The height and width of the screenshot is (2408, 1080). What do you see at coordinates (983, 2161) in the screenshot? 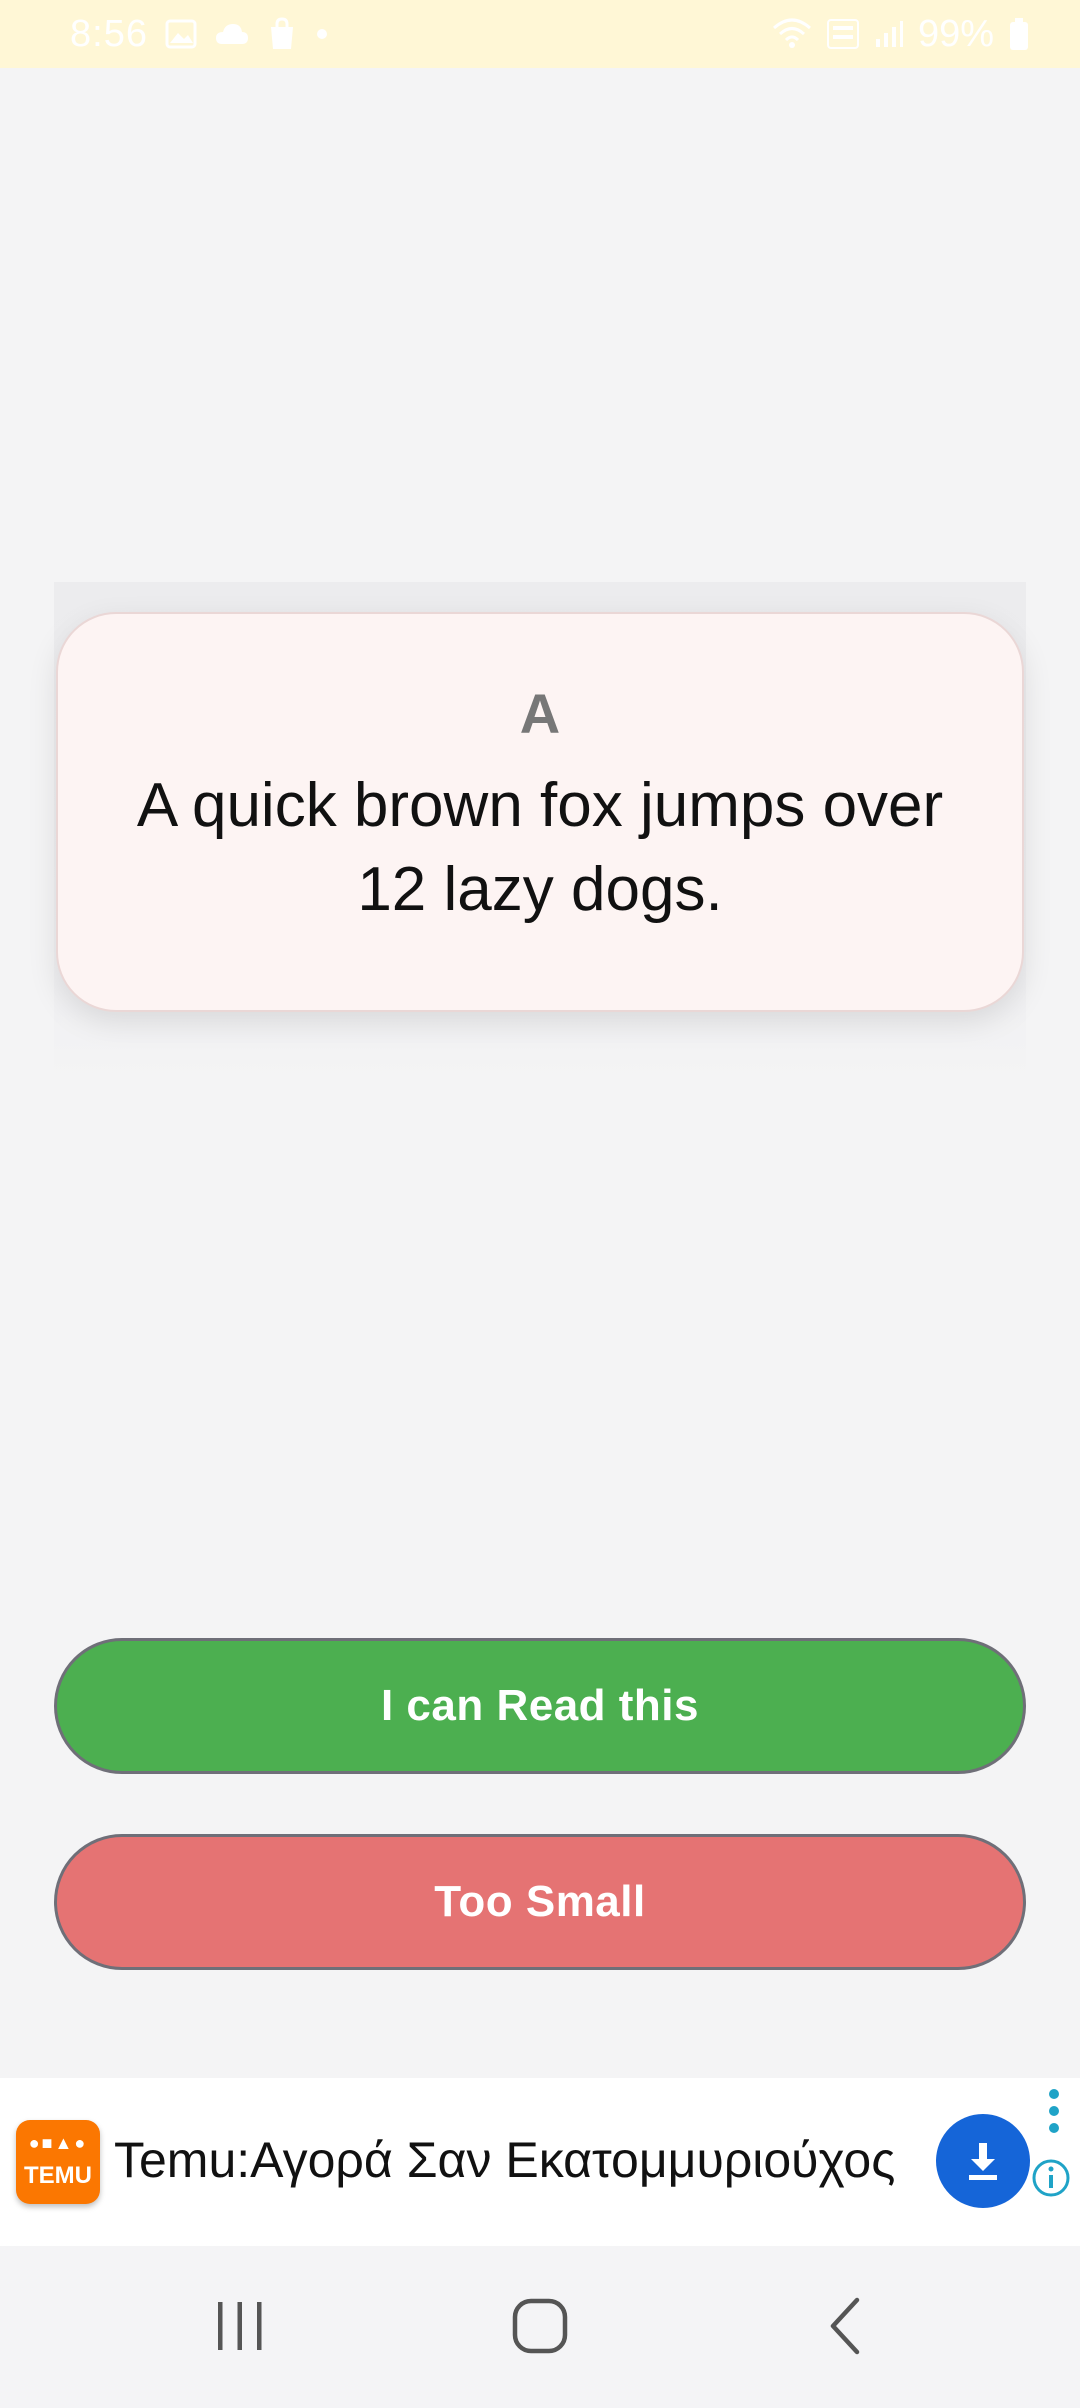
I see `download-icon` at bounding box center [983, 2161].